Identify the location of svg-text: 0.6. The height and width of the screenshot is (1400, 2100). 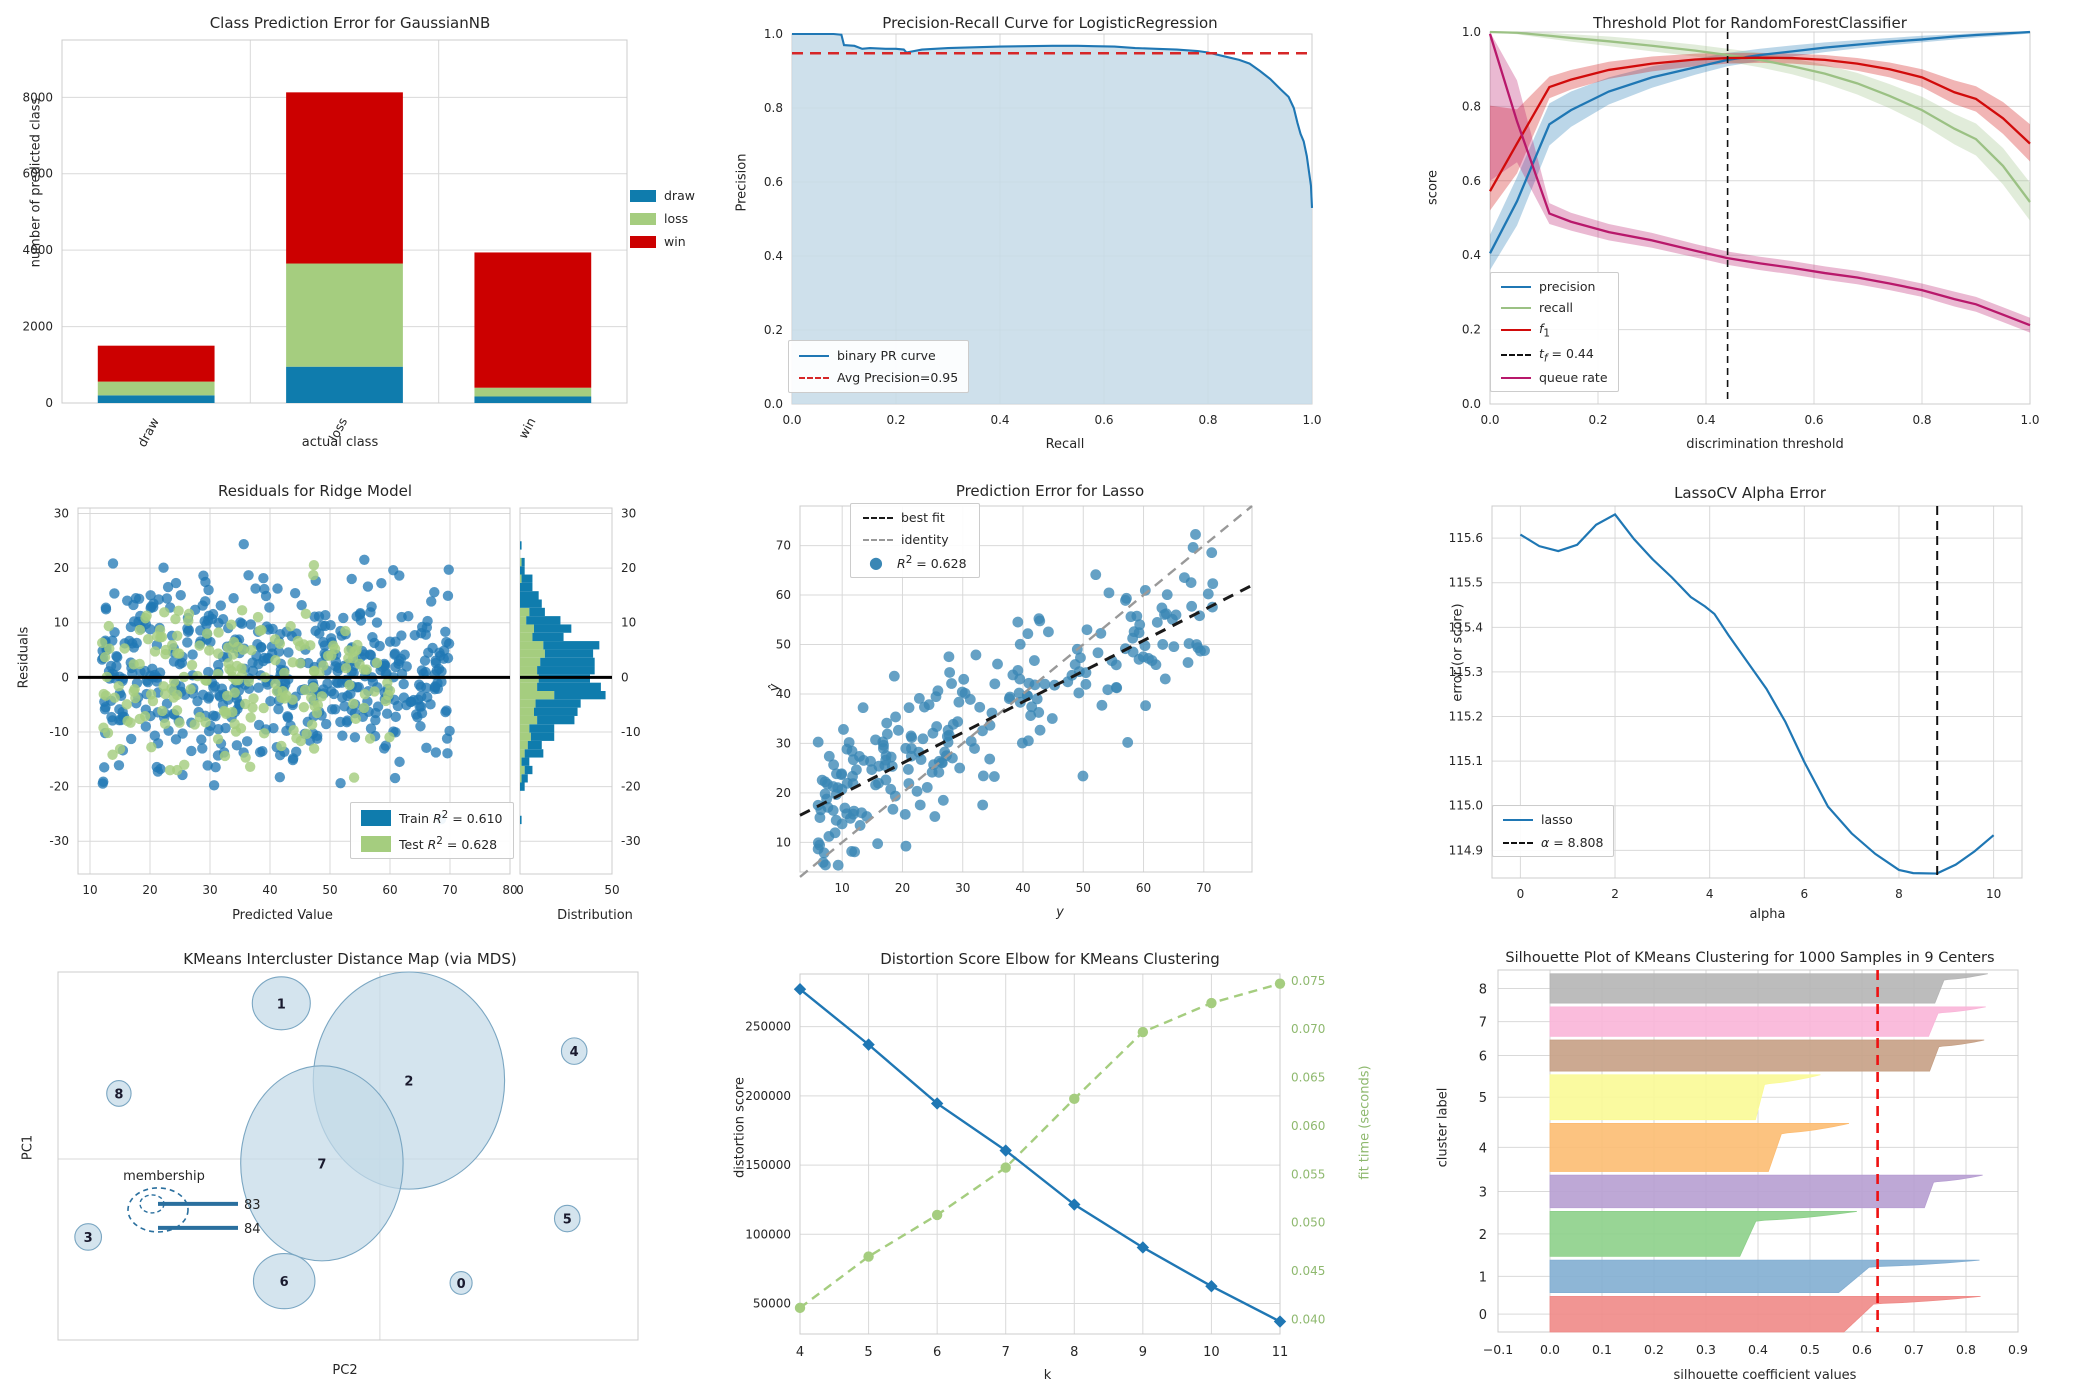
(773, 182).